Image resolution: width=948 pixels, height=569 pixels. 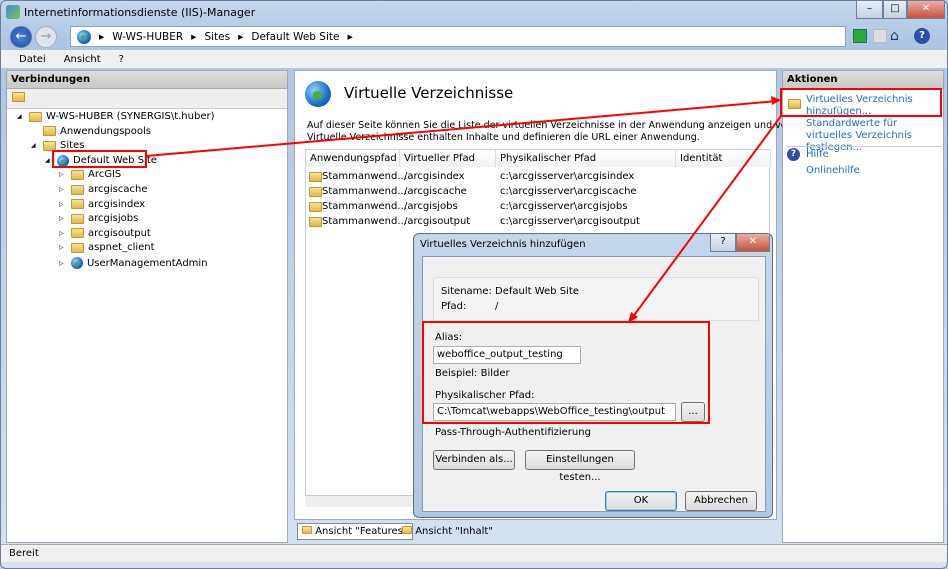 I want to click on alias-label: Alias:, so click(x=449, y=337).